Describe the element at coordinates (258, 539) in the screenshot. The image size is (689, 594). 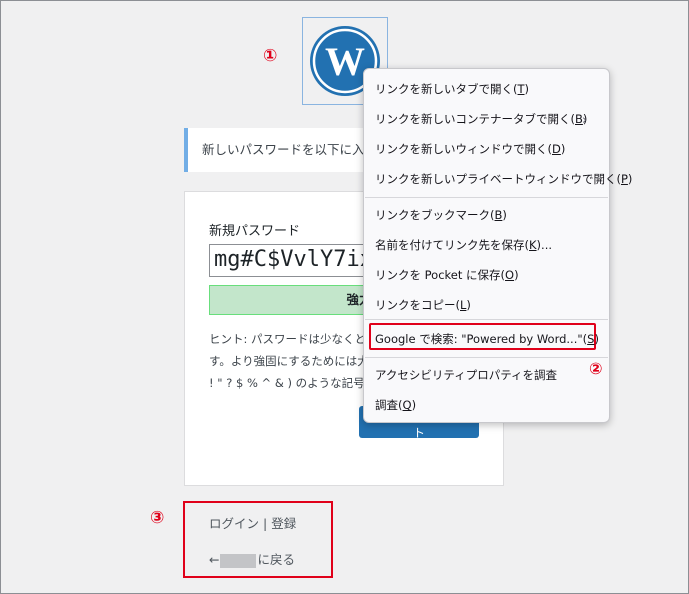
I see `nav-links-box: ログイン | 登録 ← に戻る` at that location.